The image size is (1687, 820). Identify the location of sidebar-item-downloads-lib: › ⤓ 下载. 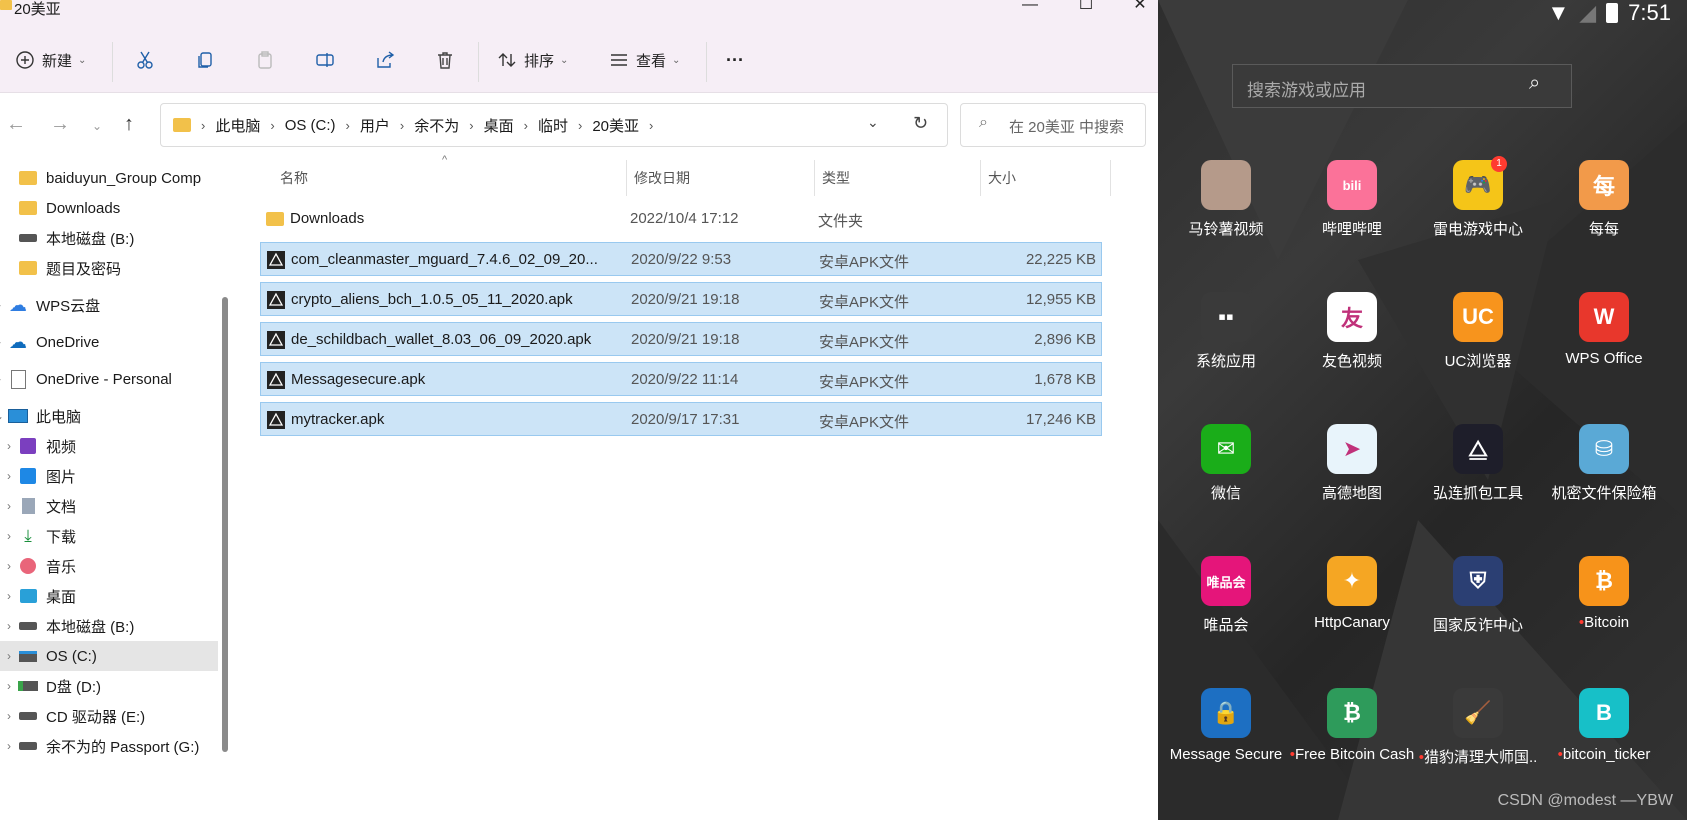
(109, 536).